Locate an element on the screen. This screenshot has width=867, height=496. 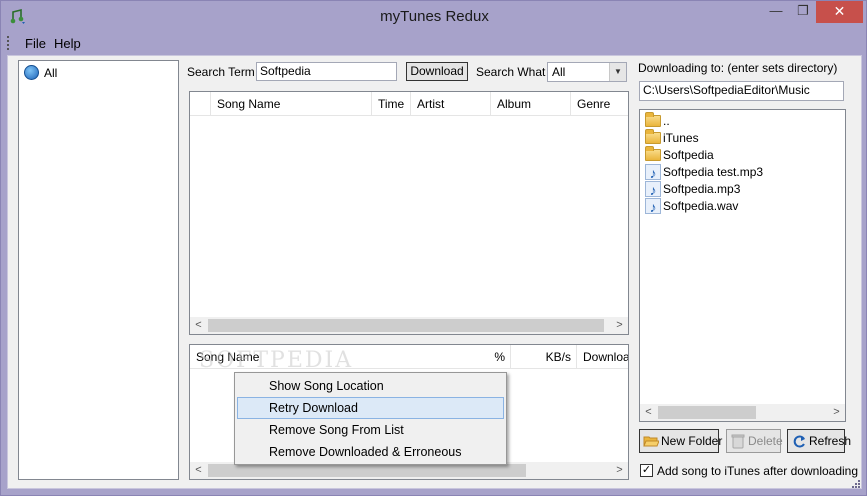
add-to-itunes-label: Add song to iTunes after downloading is located at coordinates (758, 471).